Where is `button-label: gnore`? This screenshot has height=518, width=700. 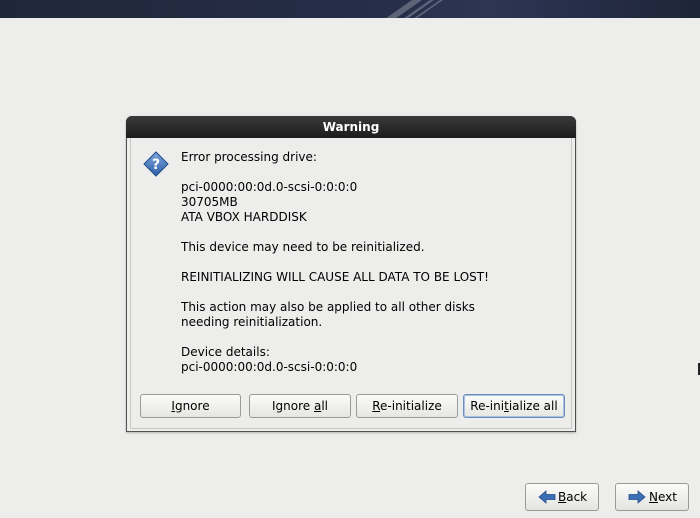
button-label: gnore is located at coordinates (192, 406).